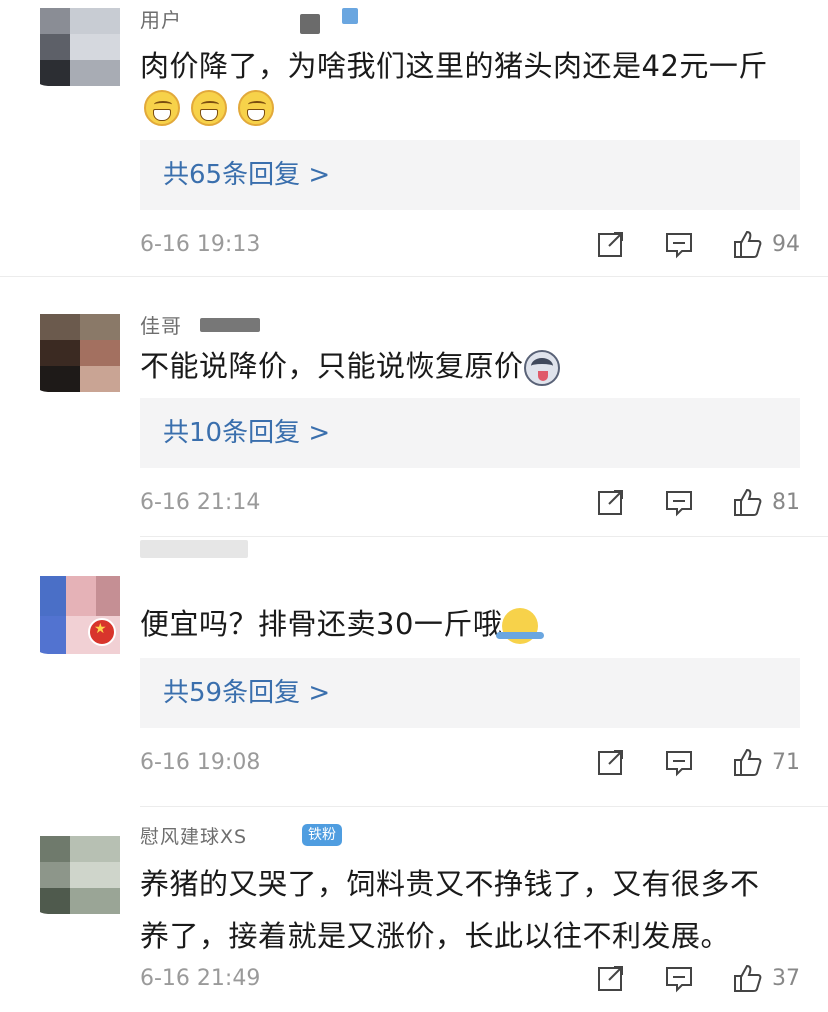 The height and width of the screenshot is (1012, 828). I want to click on comment-body-line: 养了，接着就是又涨价，长此以往不利发展。, so click(435, 936).